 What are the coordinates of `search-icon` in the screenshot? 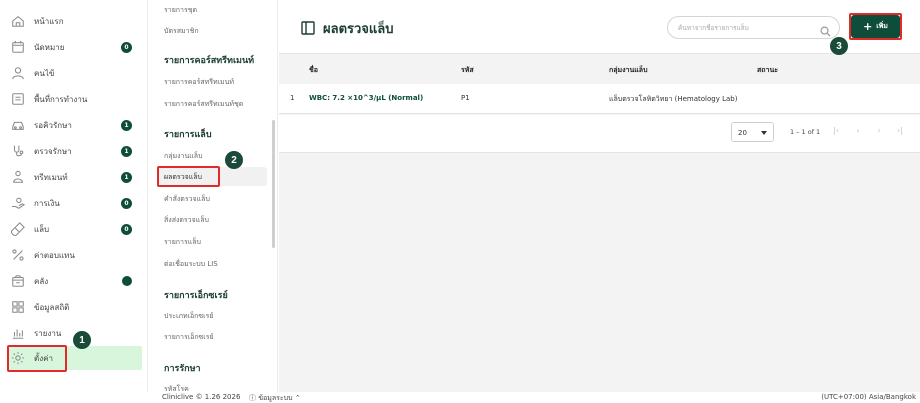 It's located at (825, 29).